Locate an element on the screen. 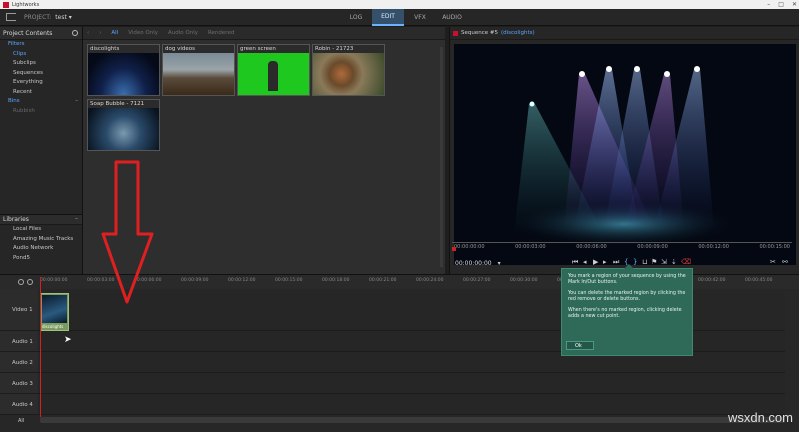  ruler-tick: 00:00:21:00 is located at coordinates (383, 280).